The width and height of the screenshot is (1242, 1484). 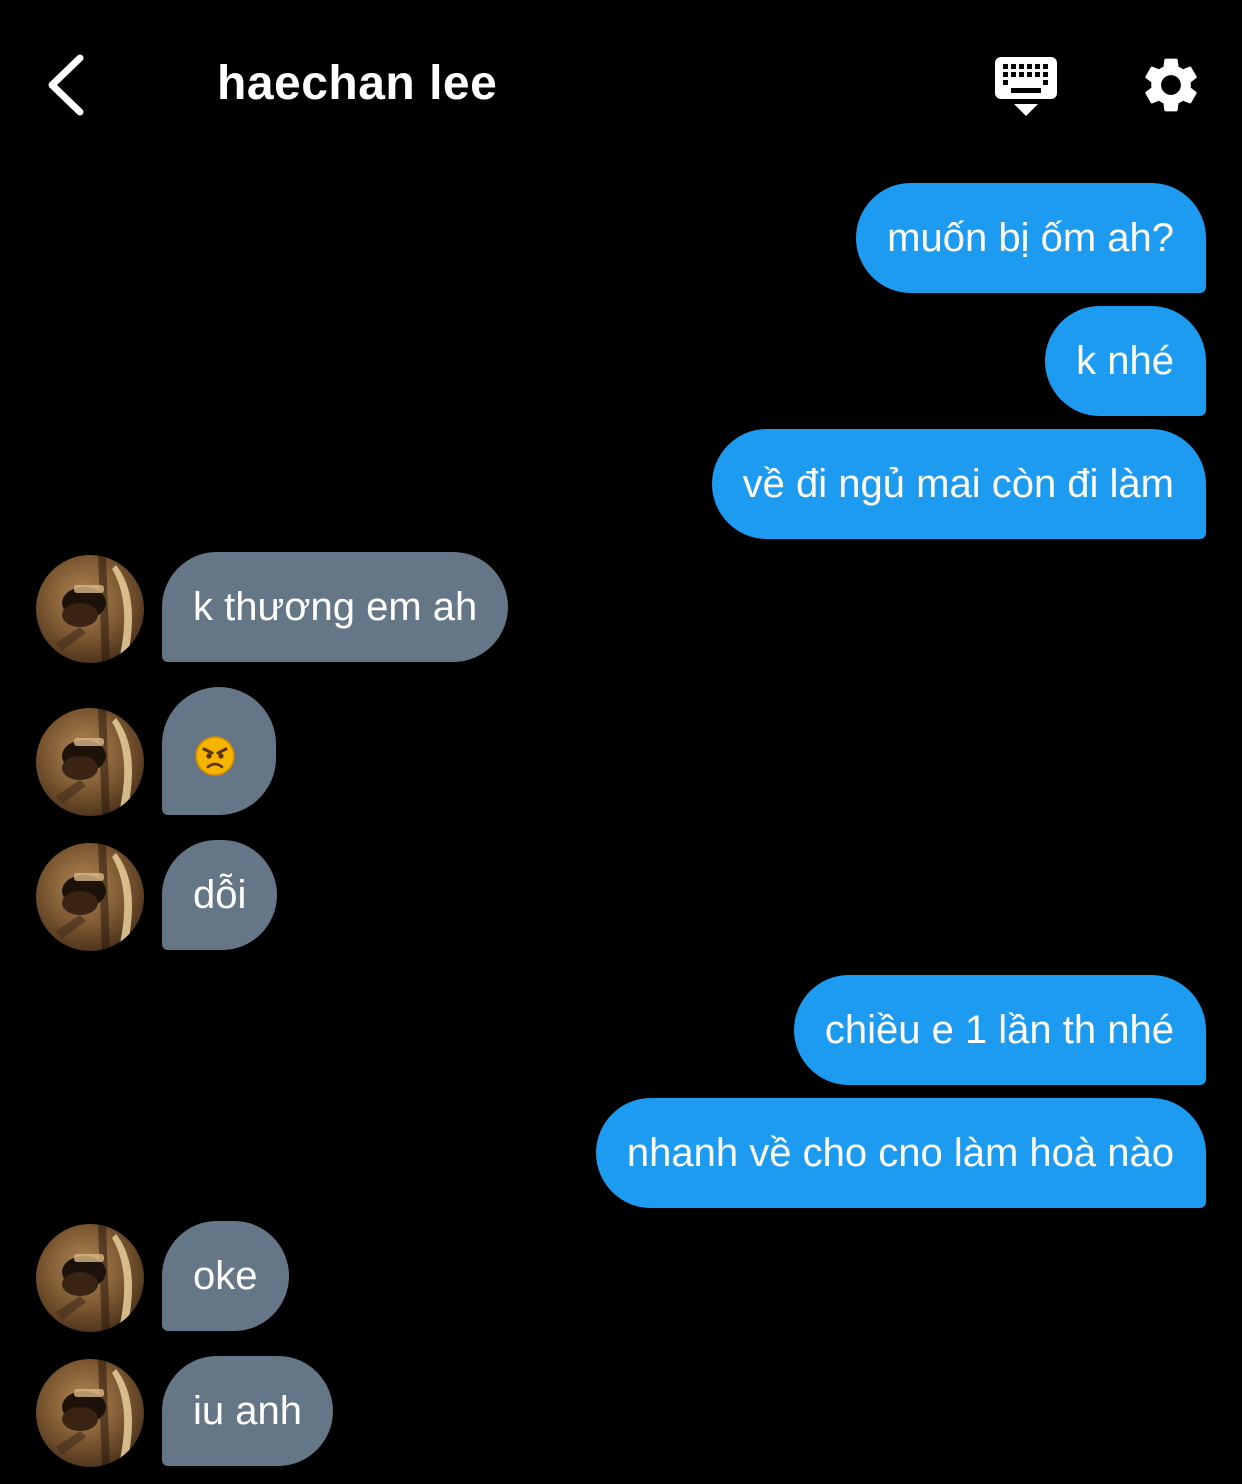 What do you see at coordinates (247, 1411) in the screenshot?
I see `incoming-message: iu anh` at bounding box center [247, 1411].